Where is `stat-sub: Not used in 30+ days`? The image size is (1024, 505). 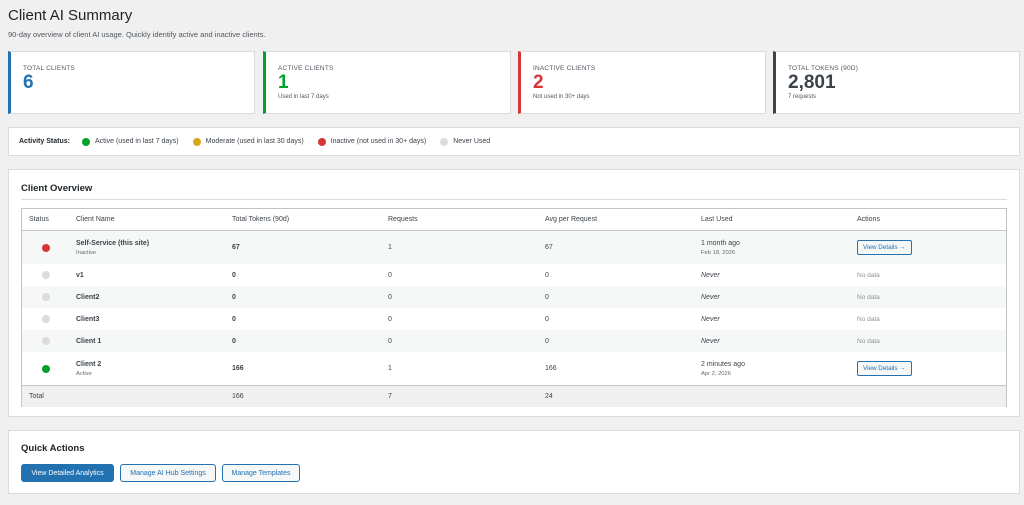
stat-sub: Not used in 30+ days is located at coordinates (561, 97).